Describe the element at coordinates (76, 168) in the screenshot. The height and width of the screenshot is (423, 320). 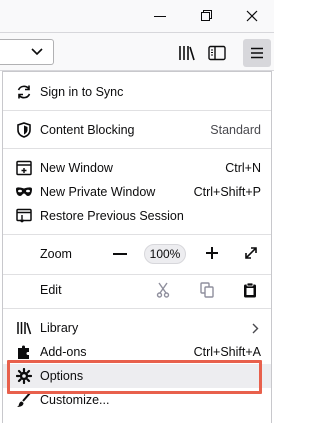
I see `new-window-label: New Window` at that location.